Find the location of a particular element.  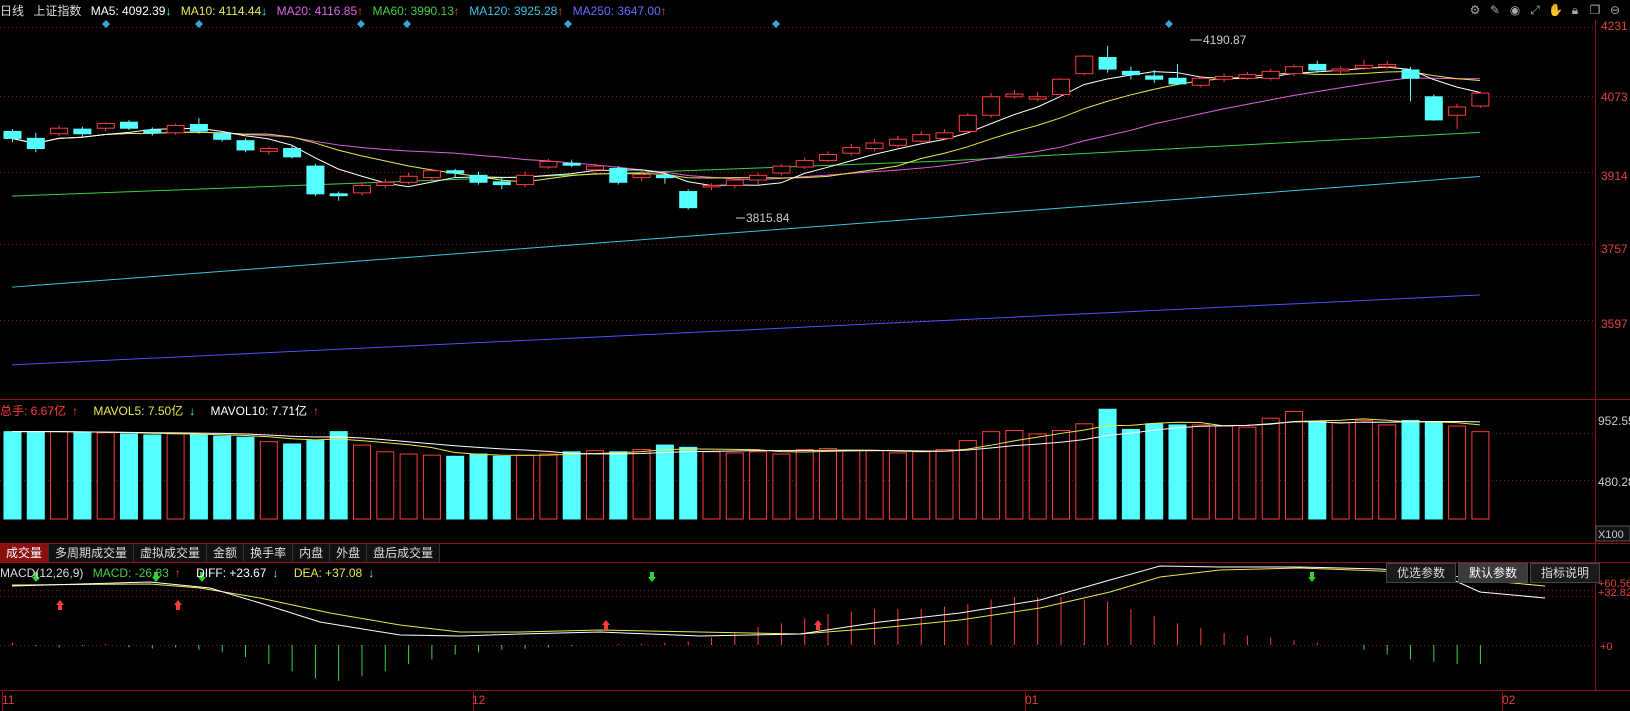

tab-multi-period-volume: 多周期成交量 is located at coordinates (92, 553).